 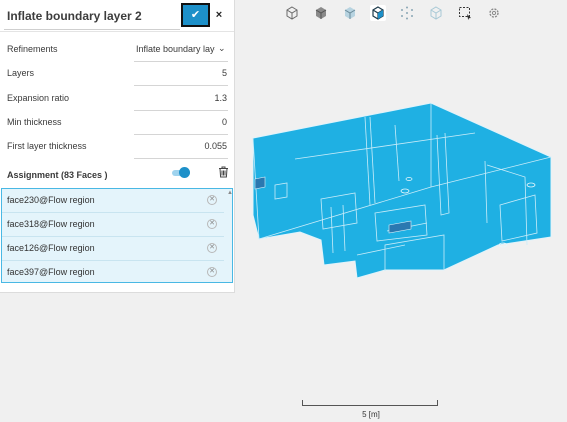 I want to click on face-label: face230@Flow region, so click(x=51, y=200).